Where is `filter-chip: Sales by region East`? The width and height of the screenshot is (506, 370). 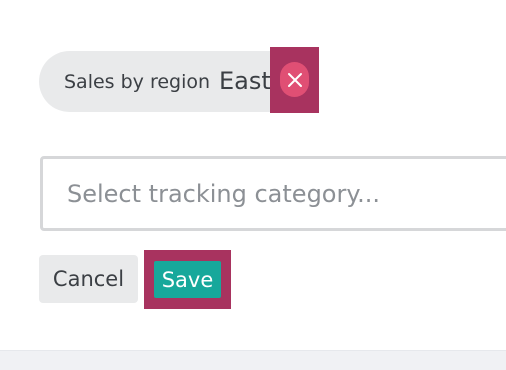
filter-chip: Sales by region East is located at coordinates (170, 81).